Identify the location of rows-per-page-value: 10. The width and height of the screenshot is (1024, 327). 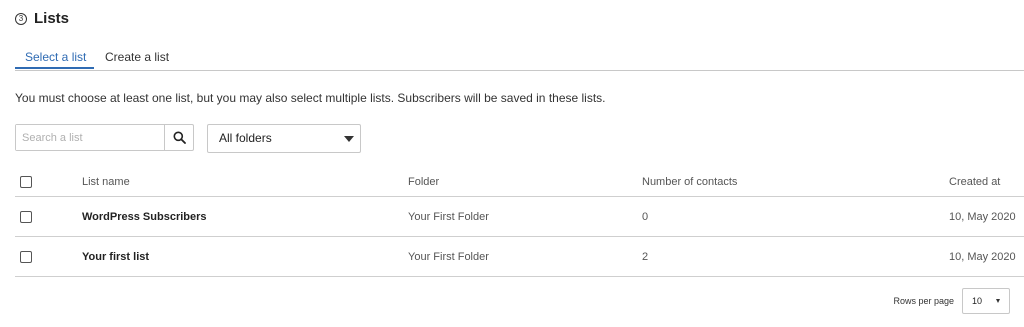
(977, 301).